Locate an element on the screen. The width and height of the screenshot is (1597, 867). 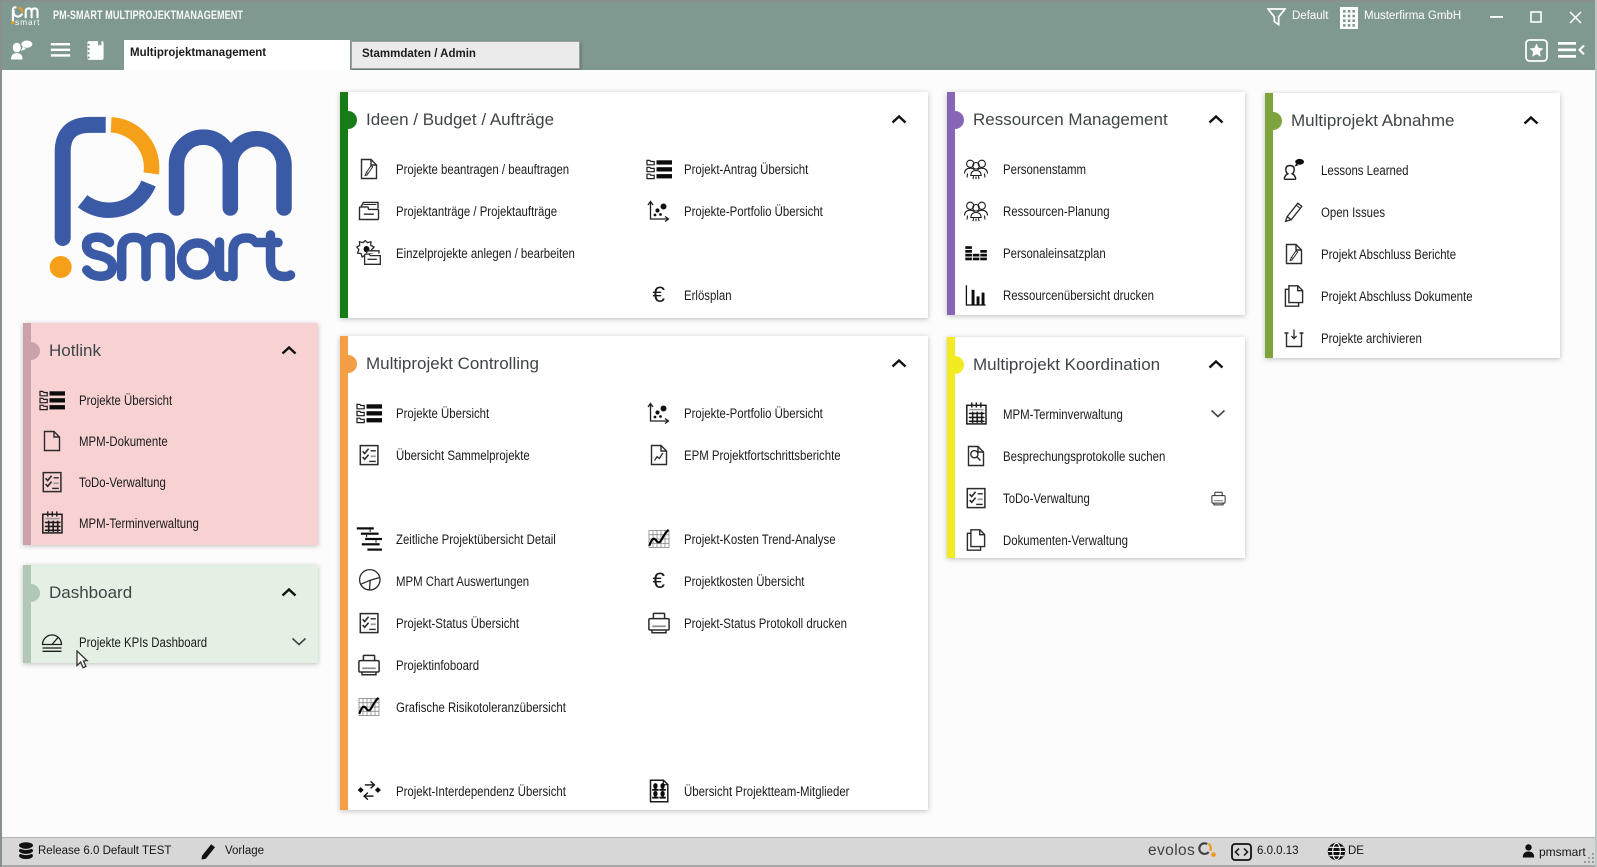
svg-text: smart is located at coordinates (27, 22).